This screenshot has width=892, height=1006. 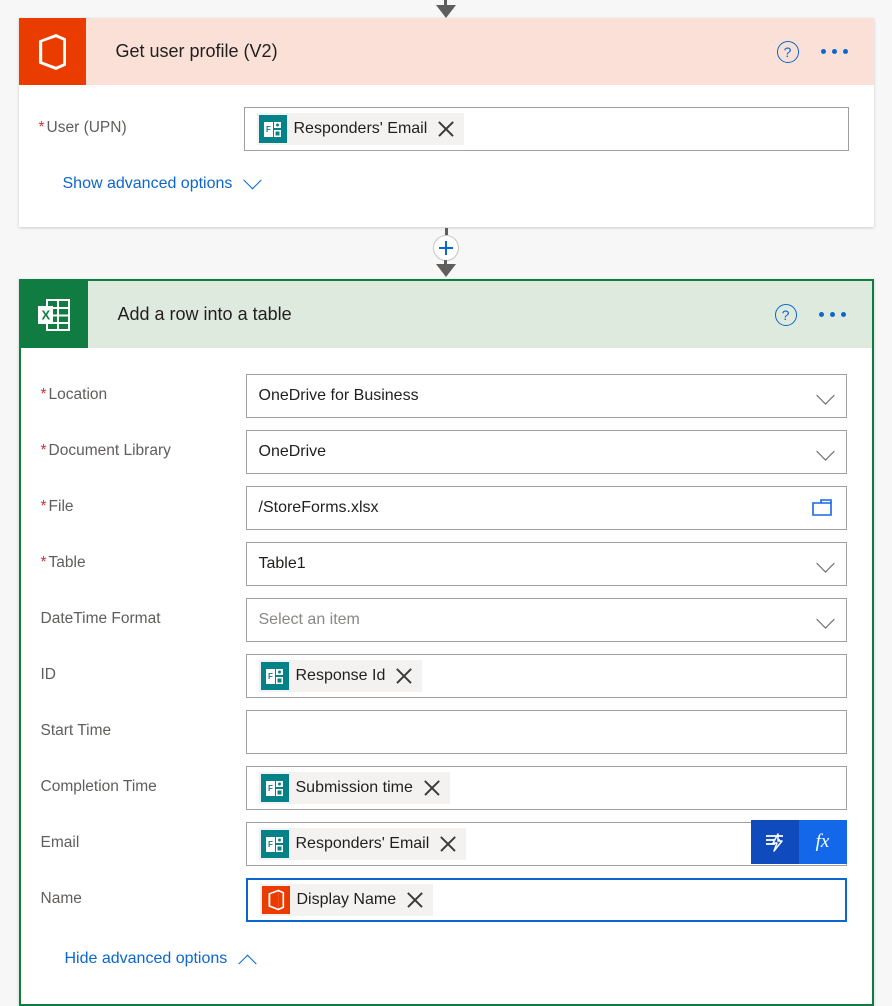 I want to click on dynamic-token: F Response Id, so click(x=340, y=676).